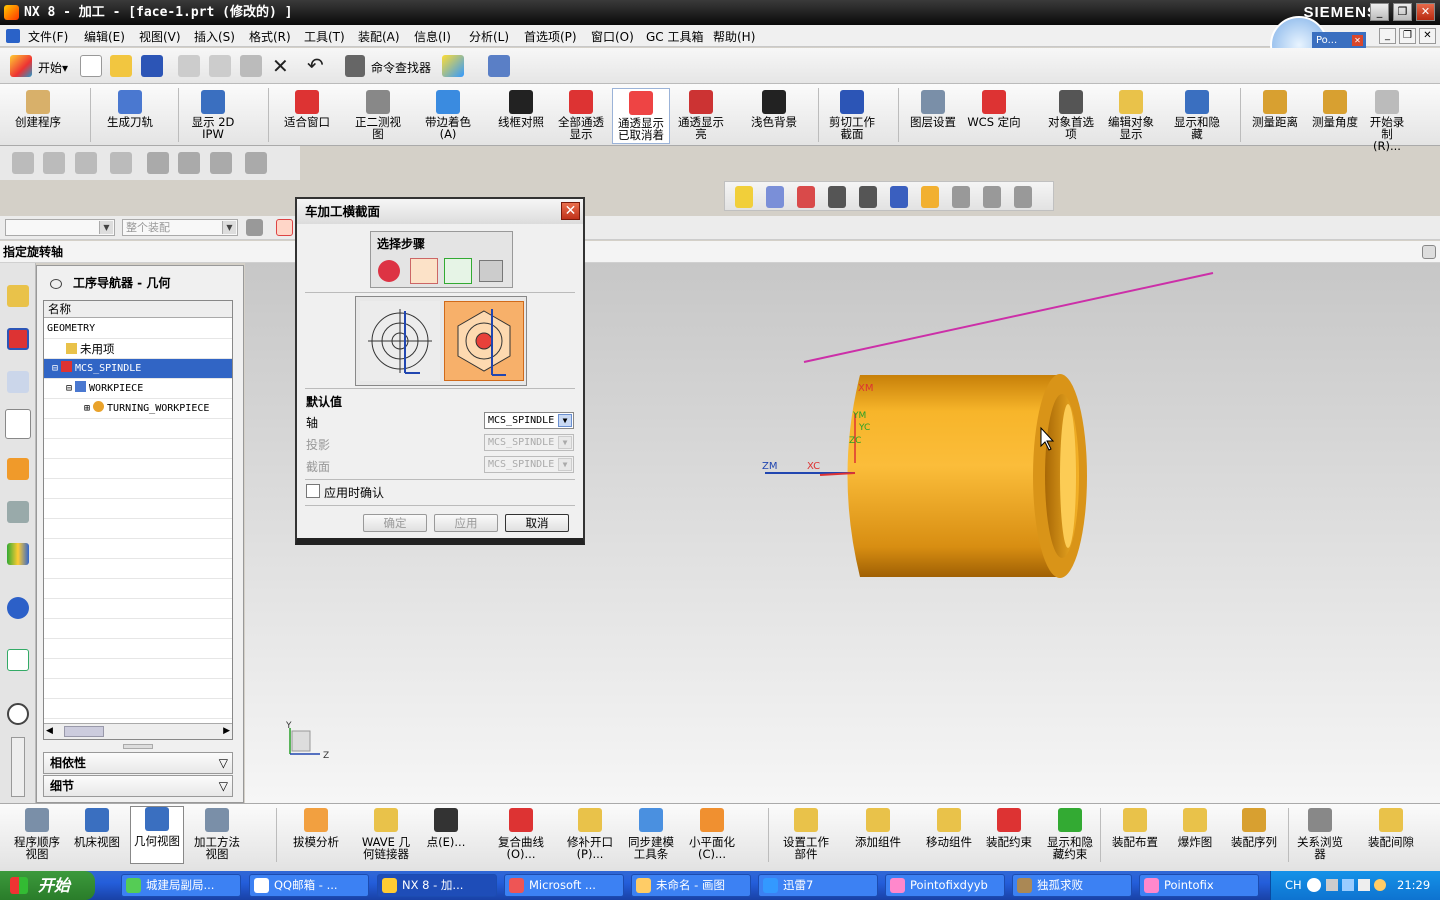  Describe the element at coordinates (389, 271) in the screenshot. I see `step-body-icon` at that location.